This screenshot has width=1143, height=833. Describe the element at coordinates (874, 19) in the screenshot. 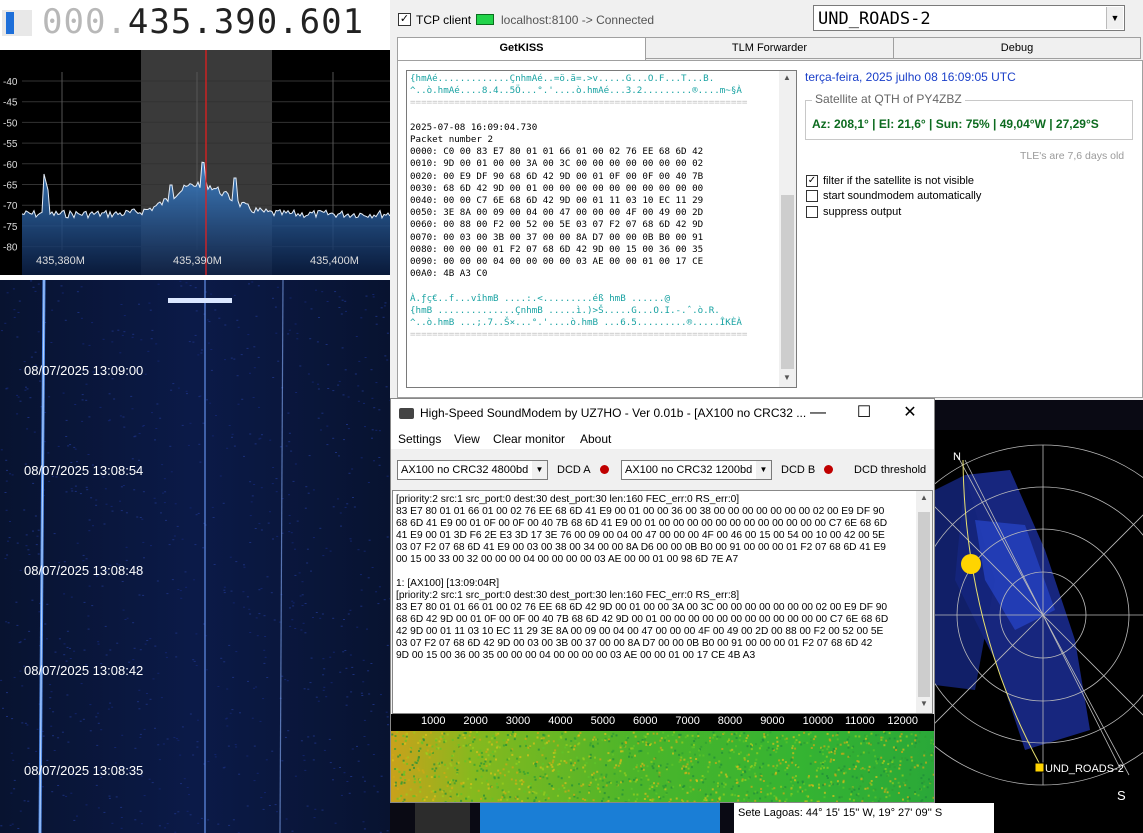

I see `satellite-selected: UND_ROADS-2` at that location.